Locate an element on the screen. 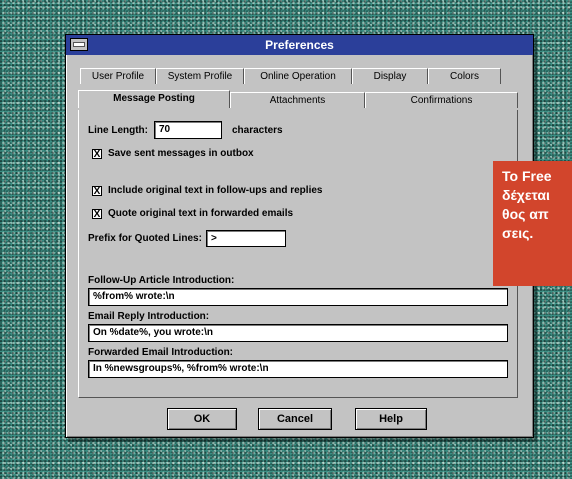 The height and width of the screenshot is (479, 572). forwarded-label: Forwarded Email Introduction: is located at coordinates (161, 352).